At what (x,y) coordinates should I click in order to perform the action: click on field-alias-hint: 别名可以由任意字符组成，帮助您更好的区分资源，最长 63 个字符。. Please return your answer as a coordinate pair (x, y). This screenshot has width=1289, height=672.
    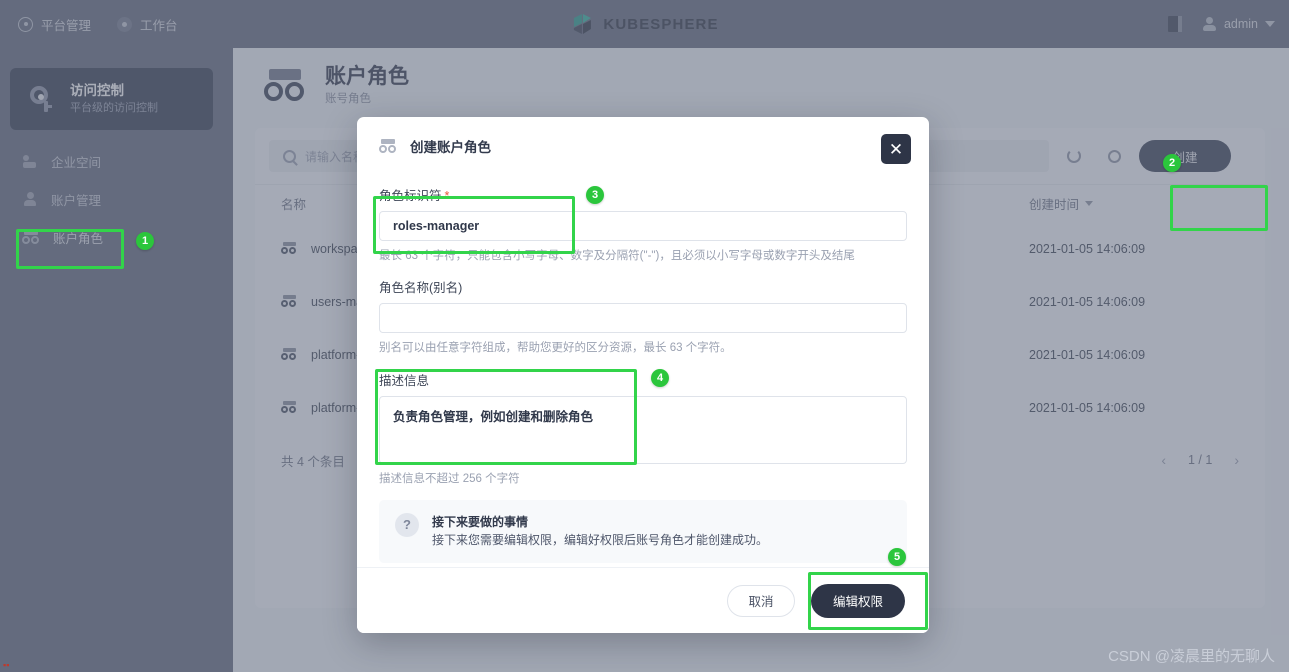
    Looking at the image, I should click on (555, 348).